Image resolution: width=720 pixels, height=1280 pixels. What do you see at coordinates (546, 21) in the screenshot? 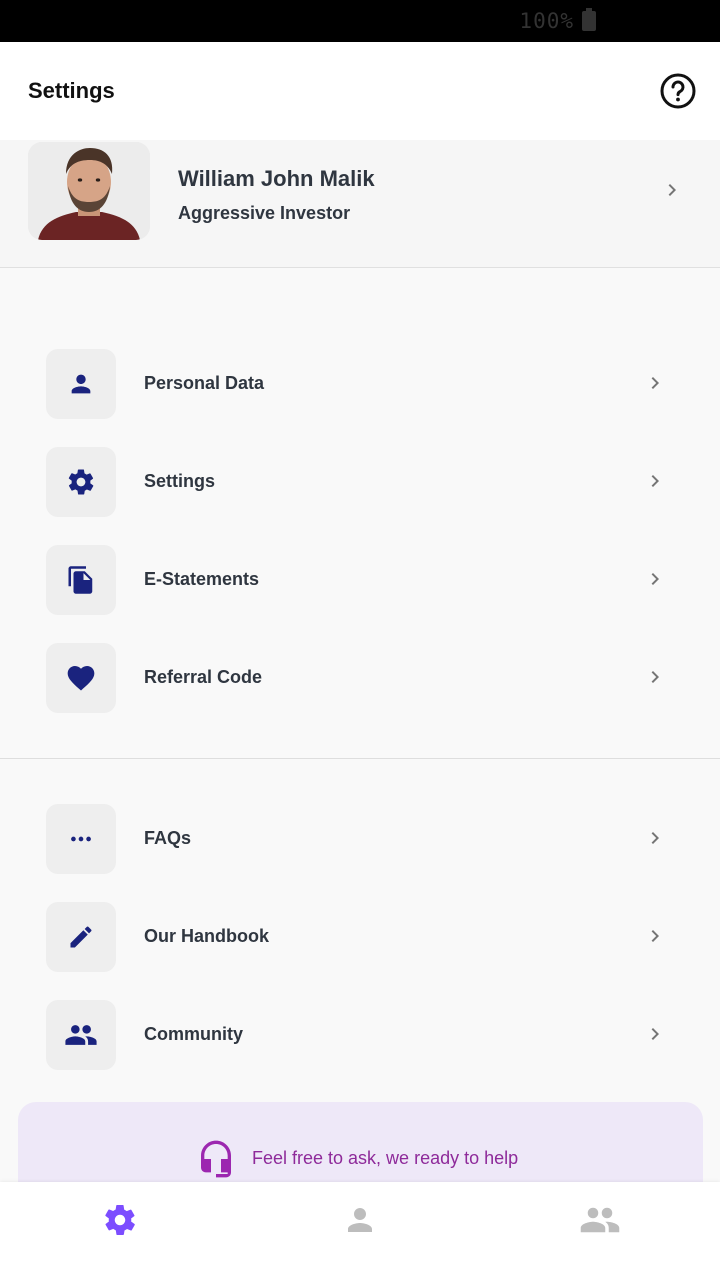
I see `battery-percentage: 100%` at bounding box center [546, 21].